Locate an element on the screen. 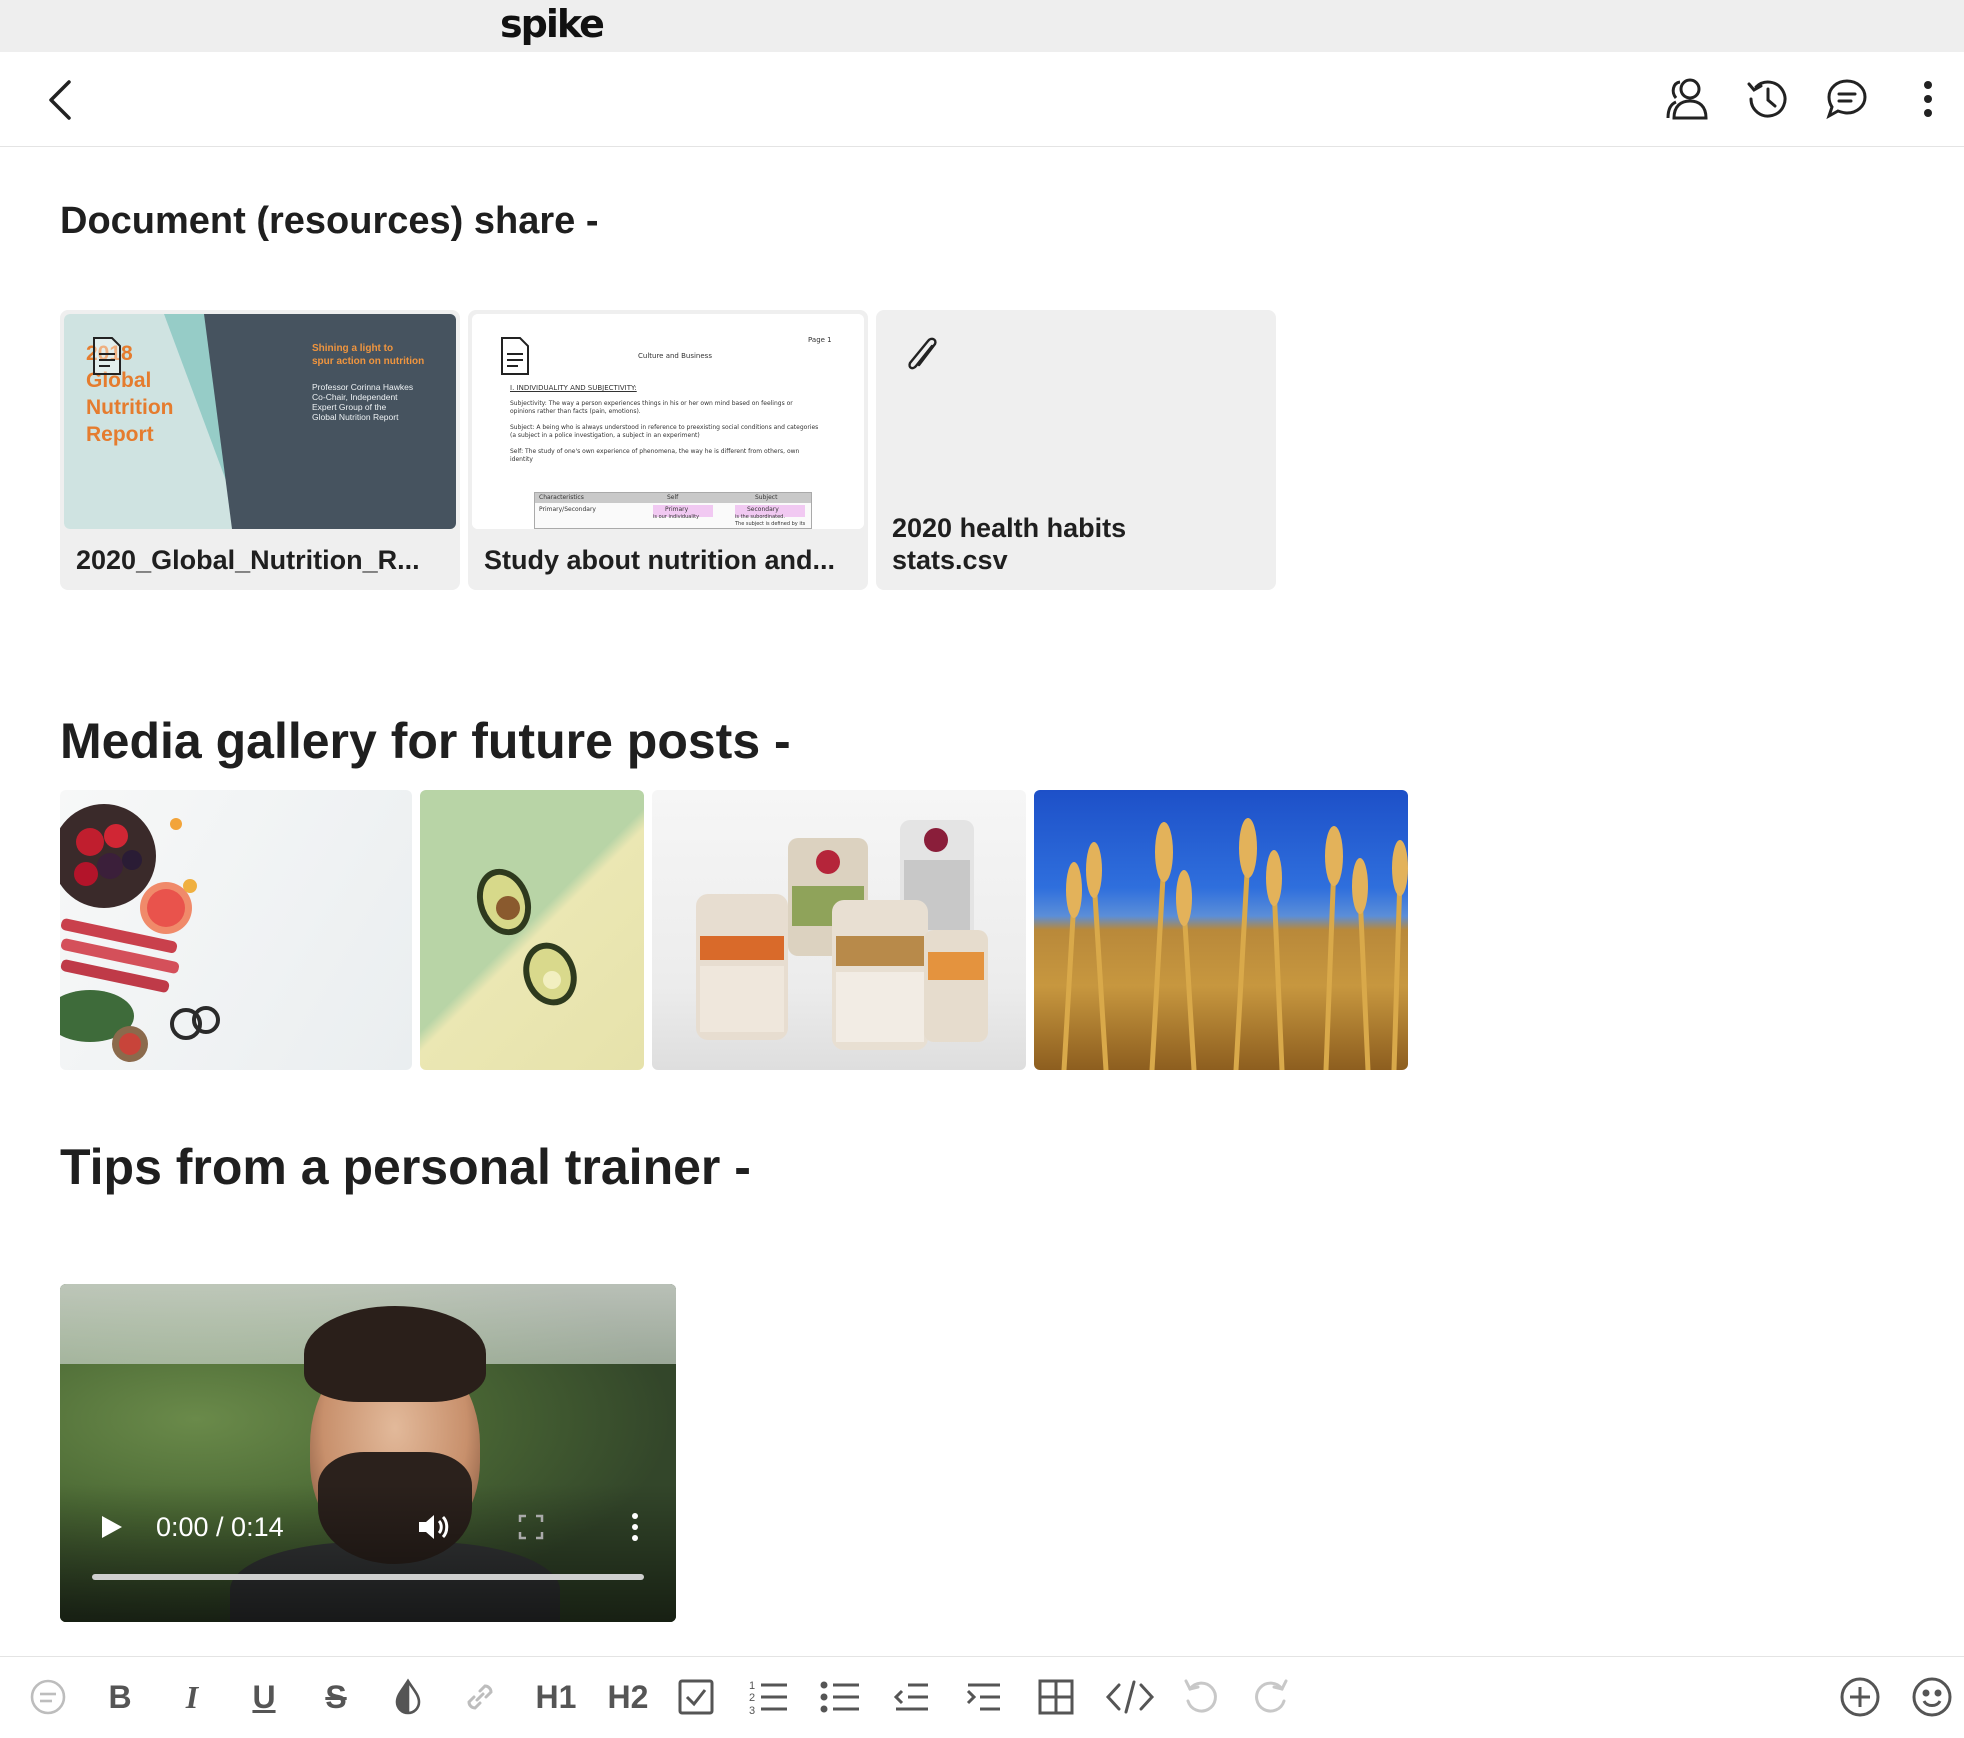  numbered-list-button: 123 is located at coordinates (768, 1697).